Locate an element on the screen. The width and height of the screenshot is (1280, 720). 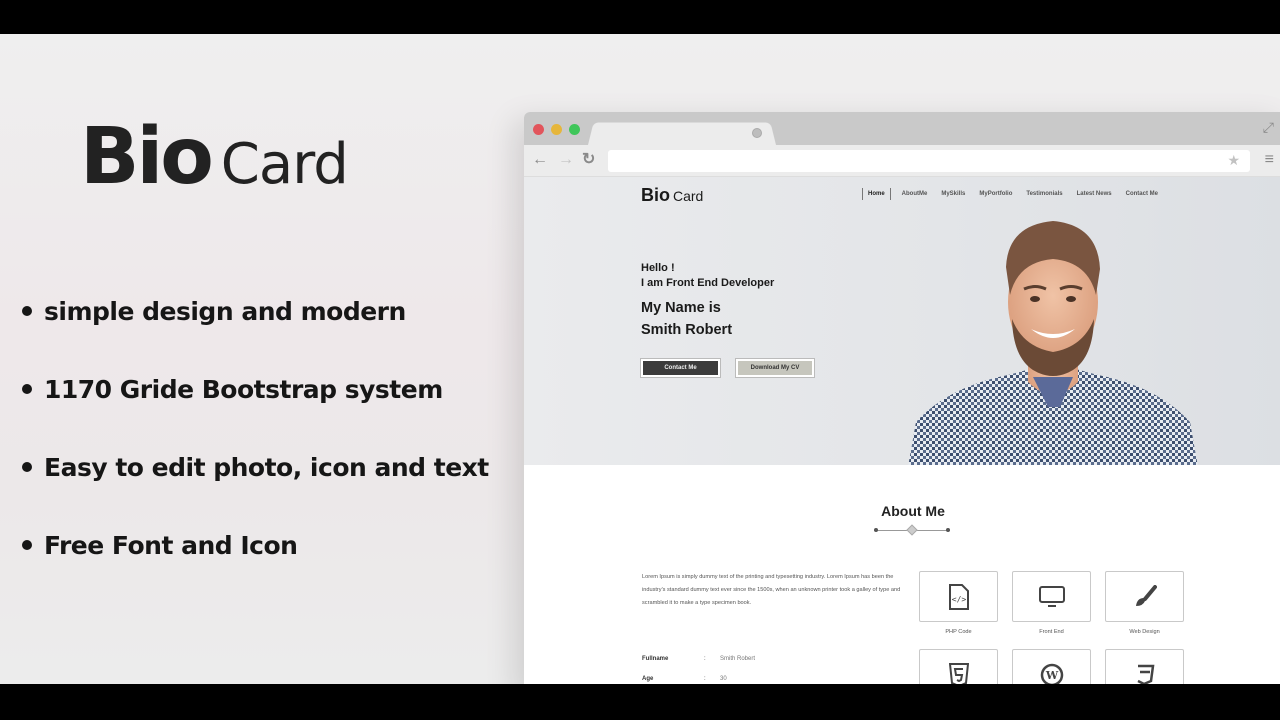
info-row: Age : 30 is located at coordinates (698, 676).